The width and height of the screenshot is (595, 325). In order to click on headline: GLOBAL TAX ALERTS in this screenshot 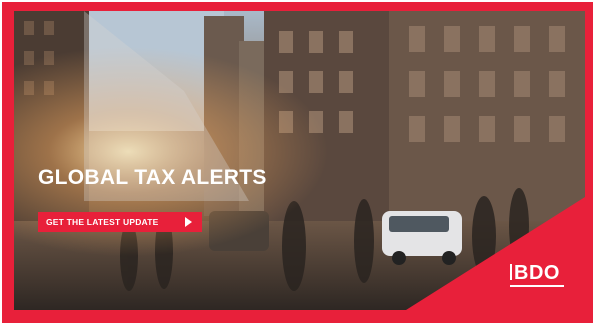, I will do `click(152, 177)`.